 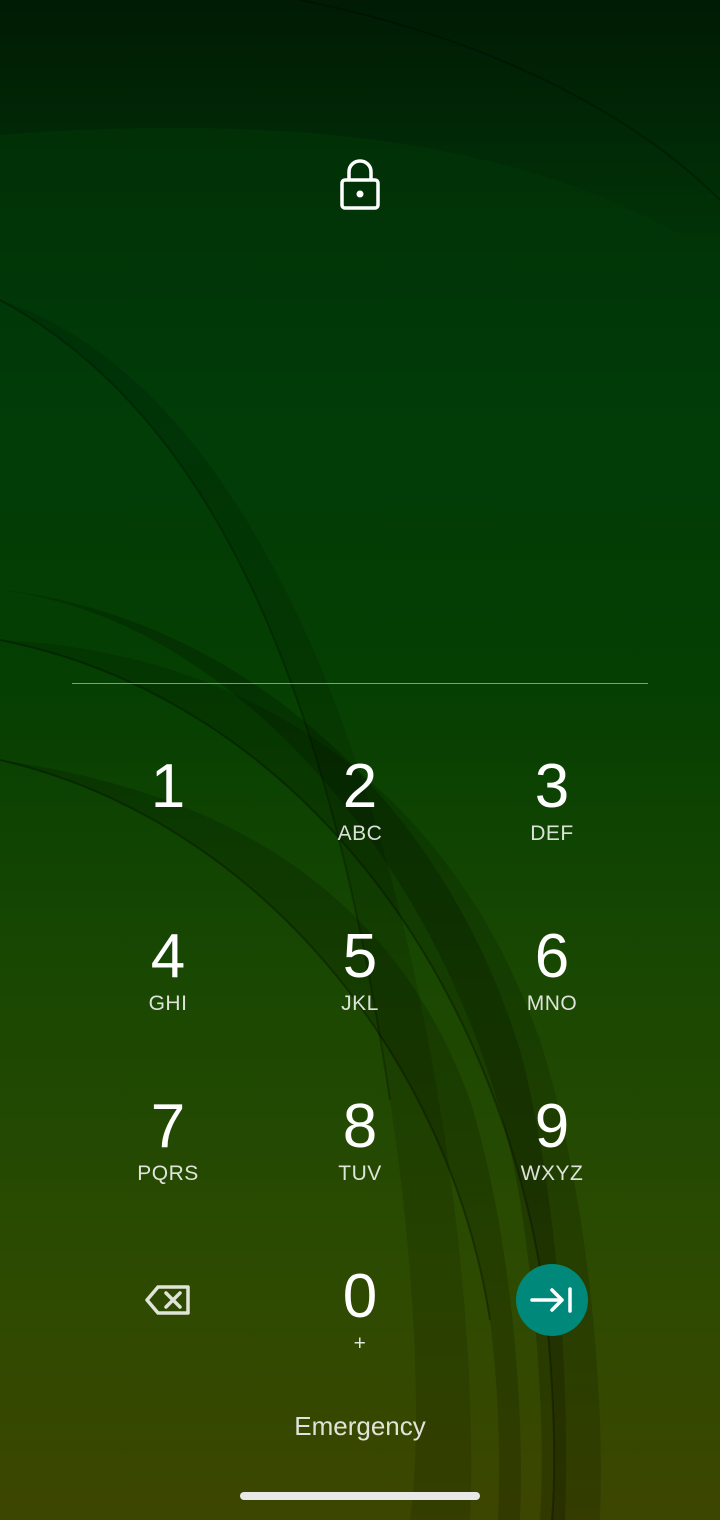 I want to click on keypad-key-1: 1, so click(x=168, y=831).